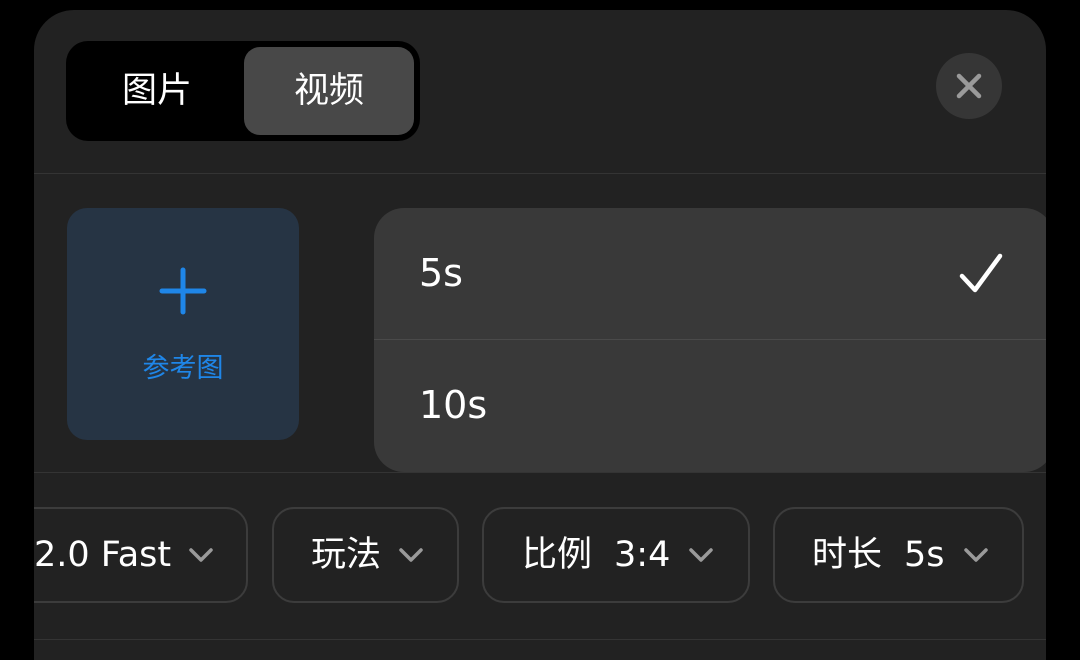  I want to click on aspect-ratio-value: 3:4, so click(642, 555).